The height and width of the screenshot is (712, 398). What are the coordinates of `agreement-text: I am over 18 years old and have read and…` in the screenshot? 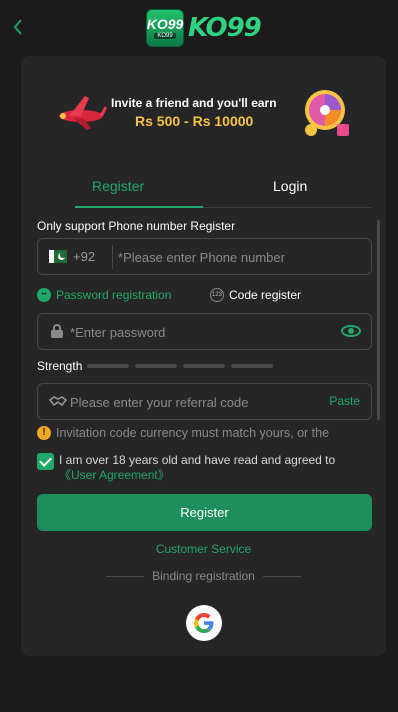 It's located at (214, 468).